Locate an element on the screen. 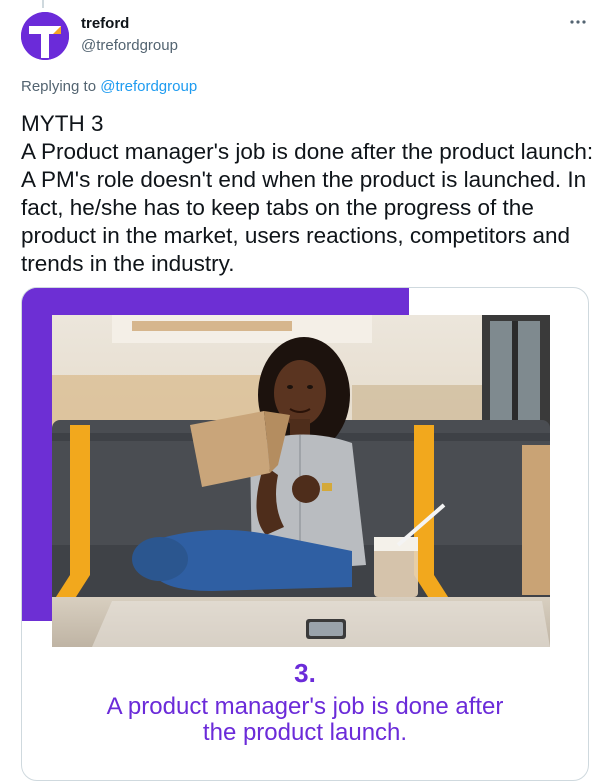 This screenshot has height=781, width=614. author-handle: @trefordgroup is located at coordinates (129, 45).